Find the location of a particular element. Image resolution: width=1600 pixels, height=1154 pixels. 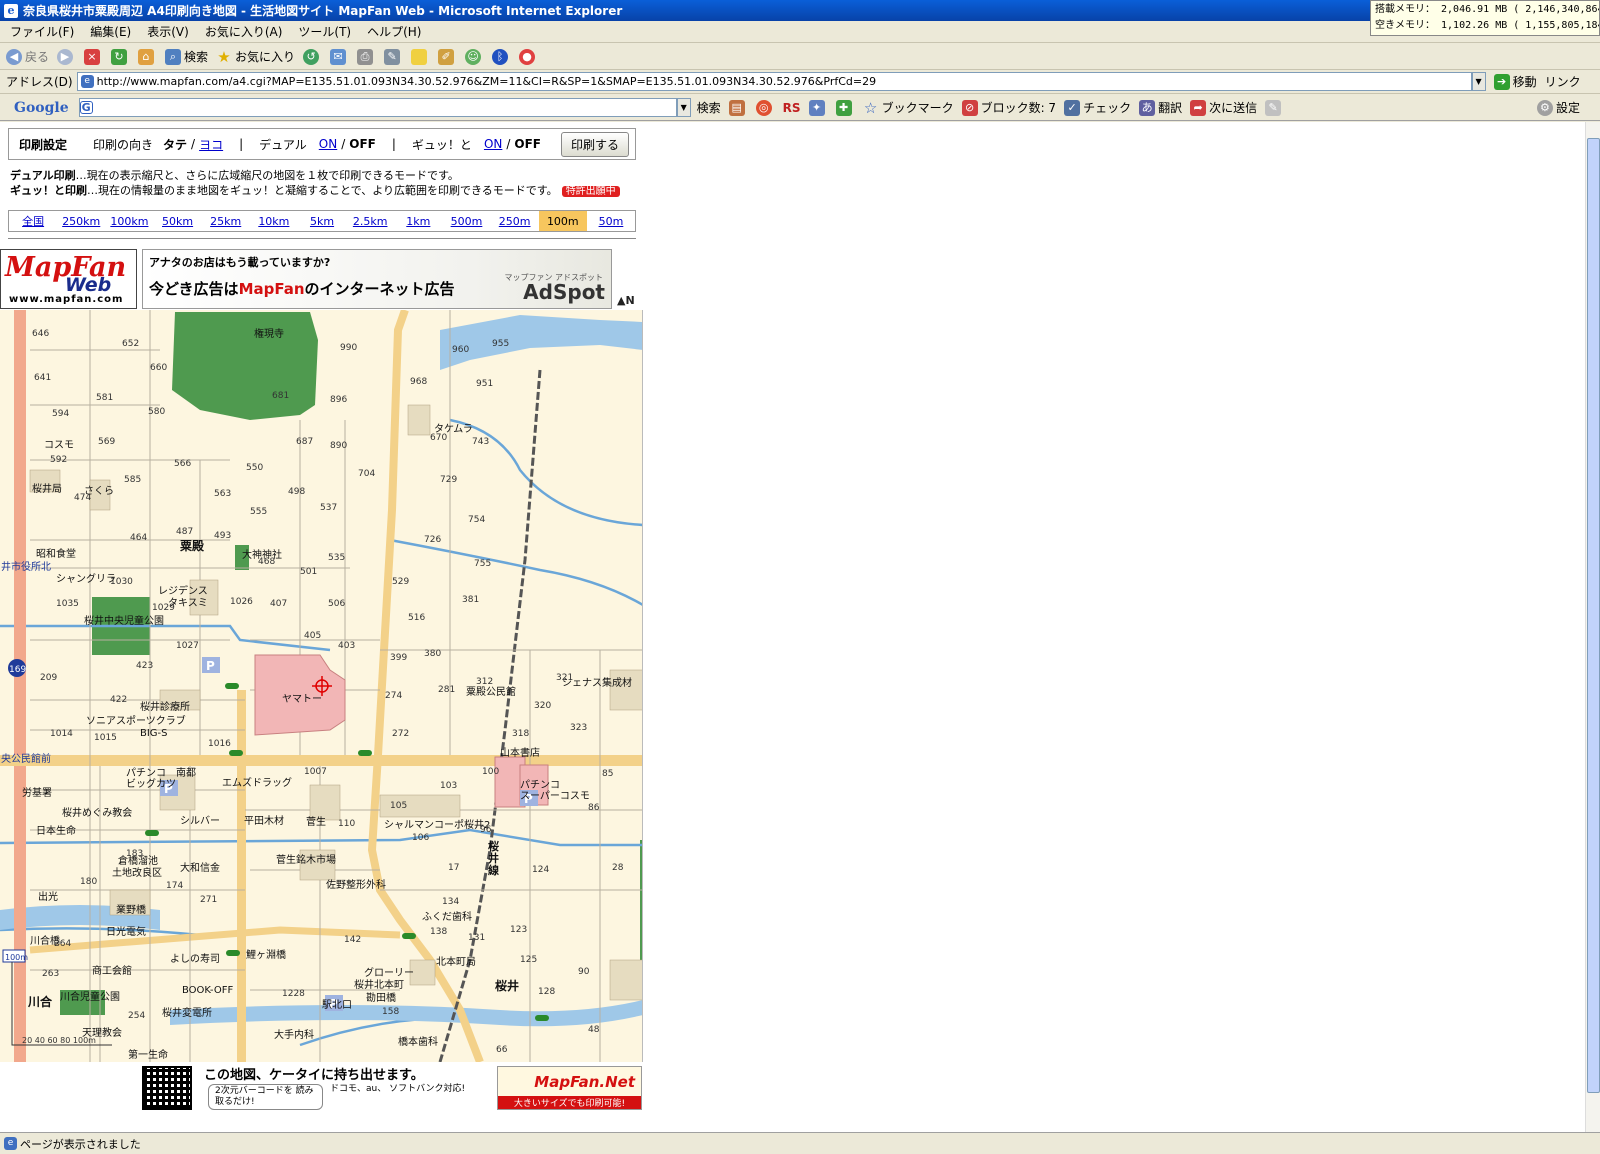

google-search-button: 検索 is located at coordinates (709, 107).